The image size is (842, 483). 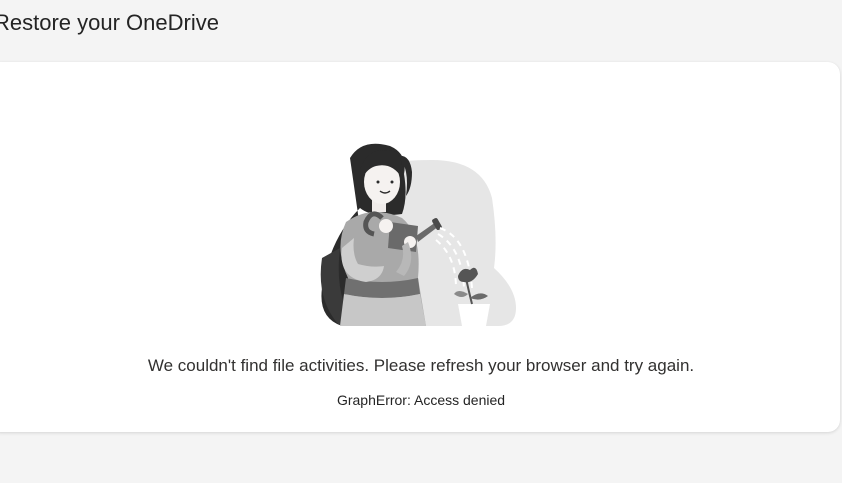 What do you see at coordinates (474, 315) in the screenshot?
I see `flower-pot` at bounding box center [474, 315].